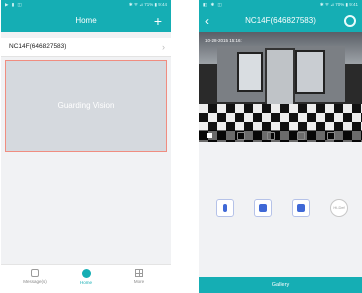 This screenshot has width=362, height=293. Describe the element at coordinates (139, 273) in the screenshot. I see `more-icon` at that location.